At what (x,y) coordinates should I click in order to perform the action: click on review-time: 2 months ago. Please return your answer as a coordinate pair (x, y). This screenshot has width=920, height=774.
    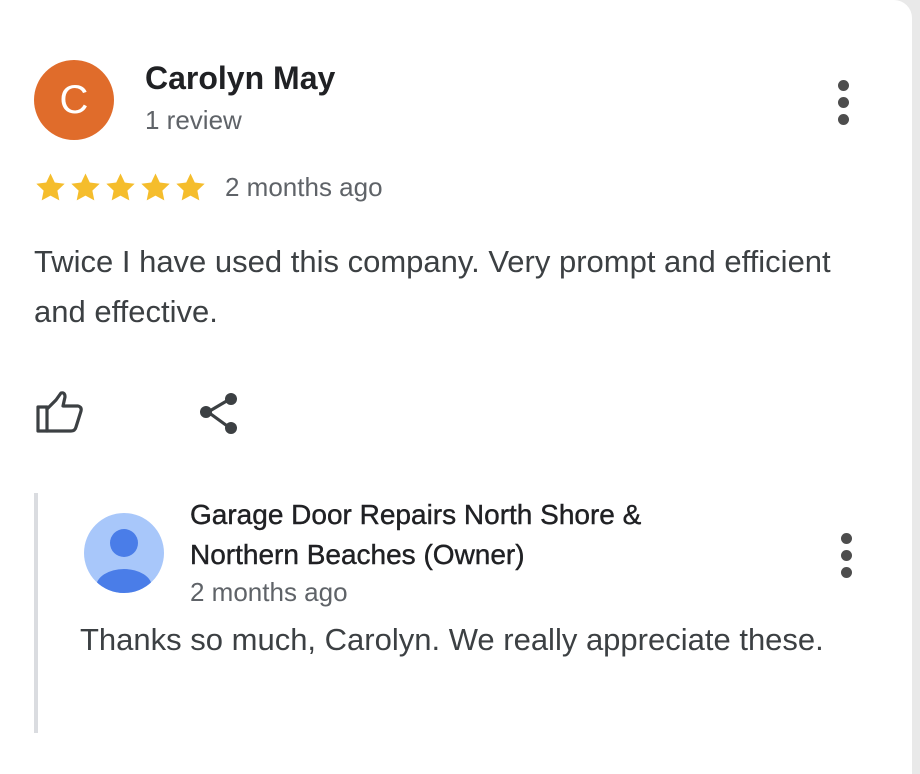
    Looking at the image, I should click on (304, 186).